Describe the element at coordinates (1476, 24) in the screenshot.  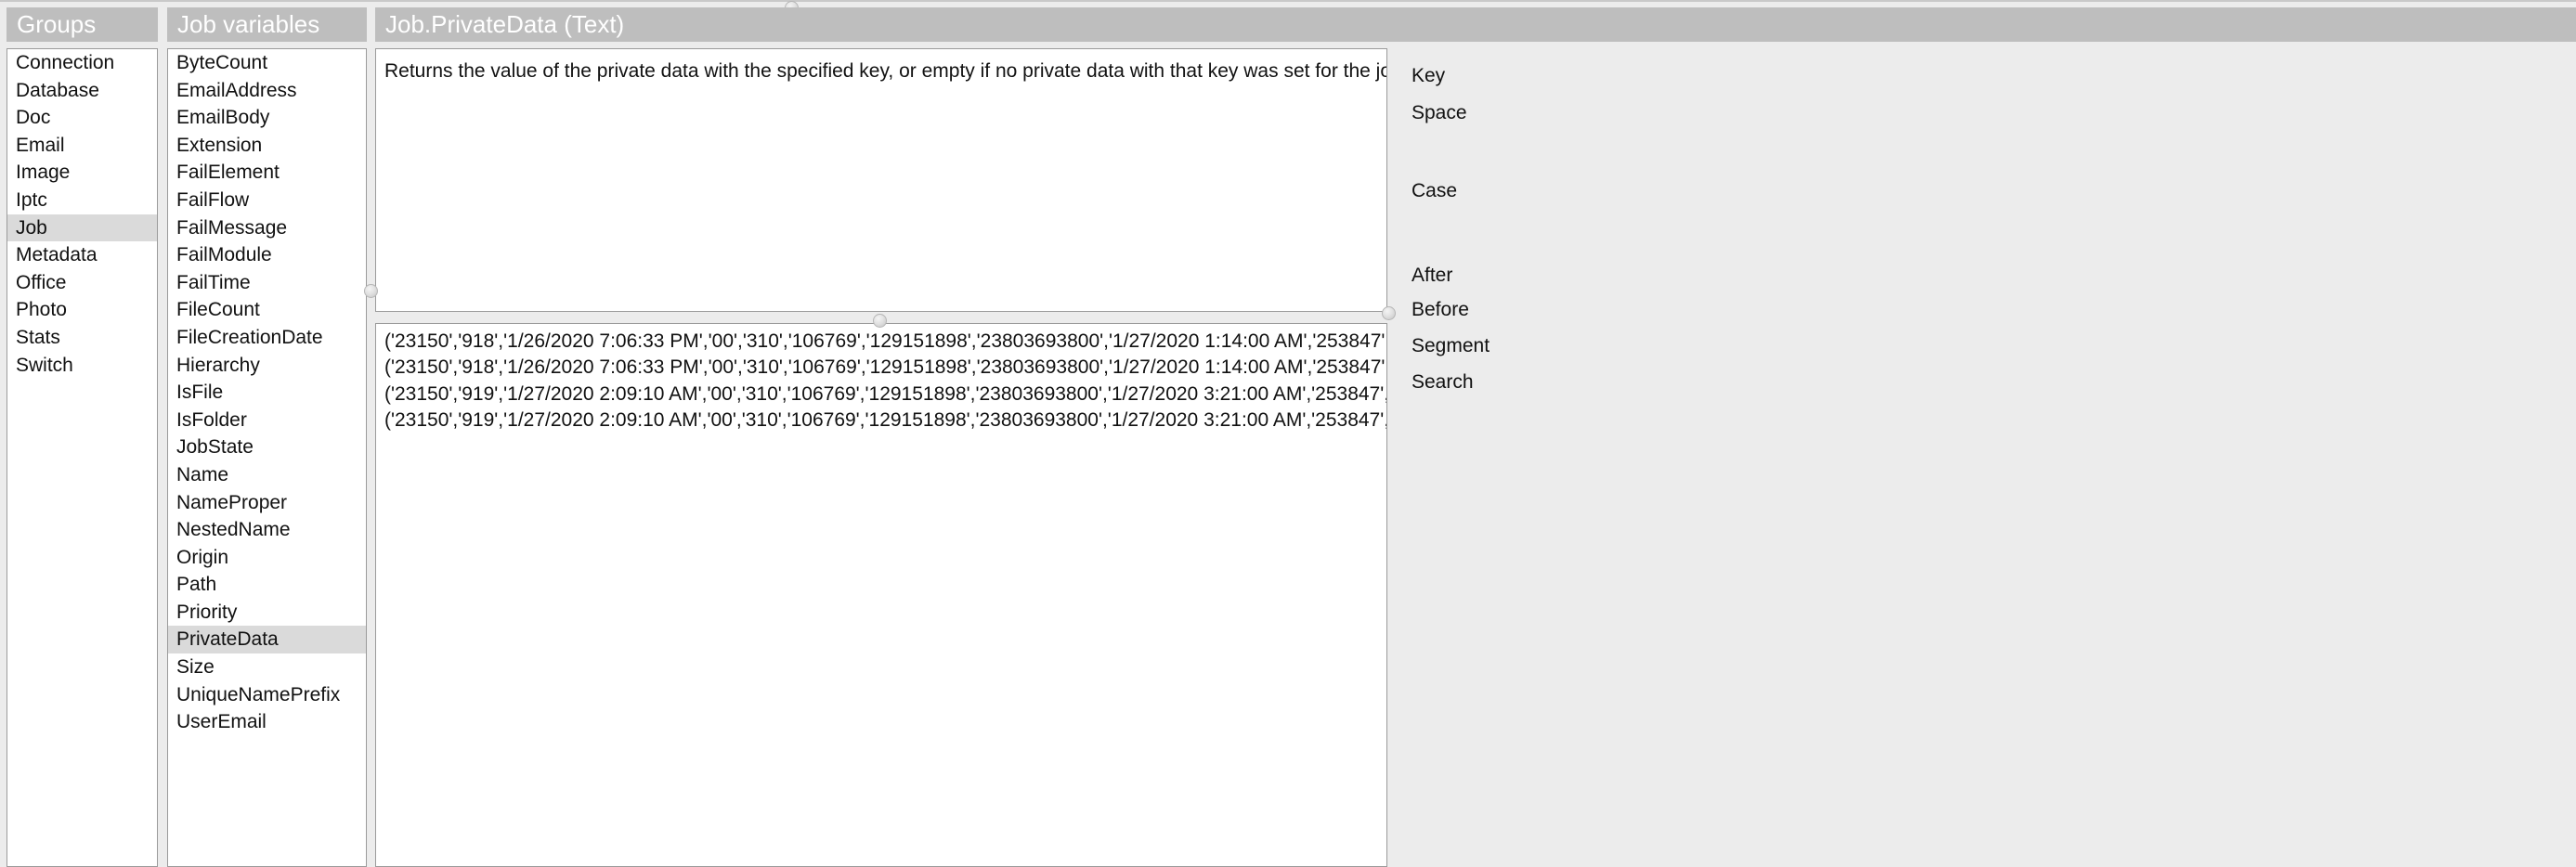
I see `detail-panel-header: Job.PrivateData (Text)` at that location.